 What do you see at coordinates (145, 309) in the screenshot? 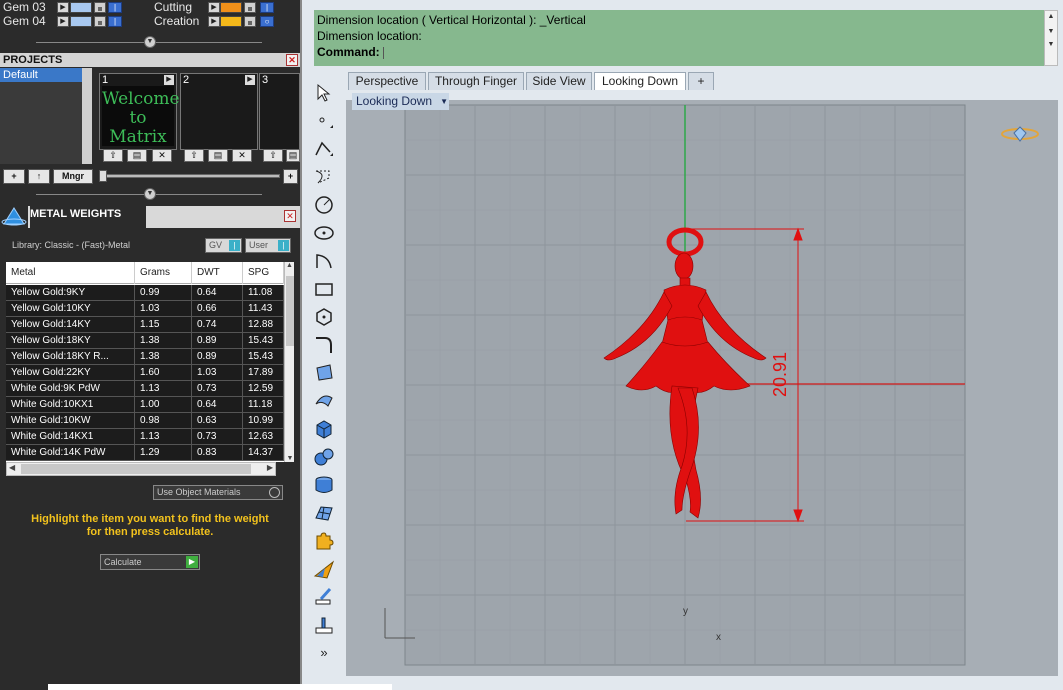
I see `table-row: Yellow Gold:10KY 1.03 0.66 11.43` at bounding box center [145, 309].